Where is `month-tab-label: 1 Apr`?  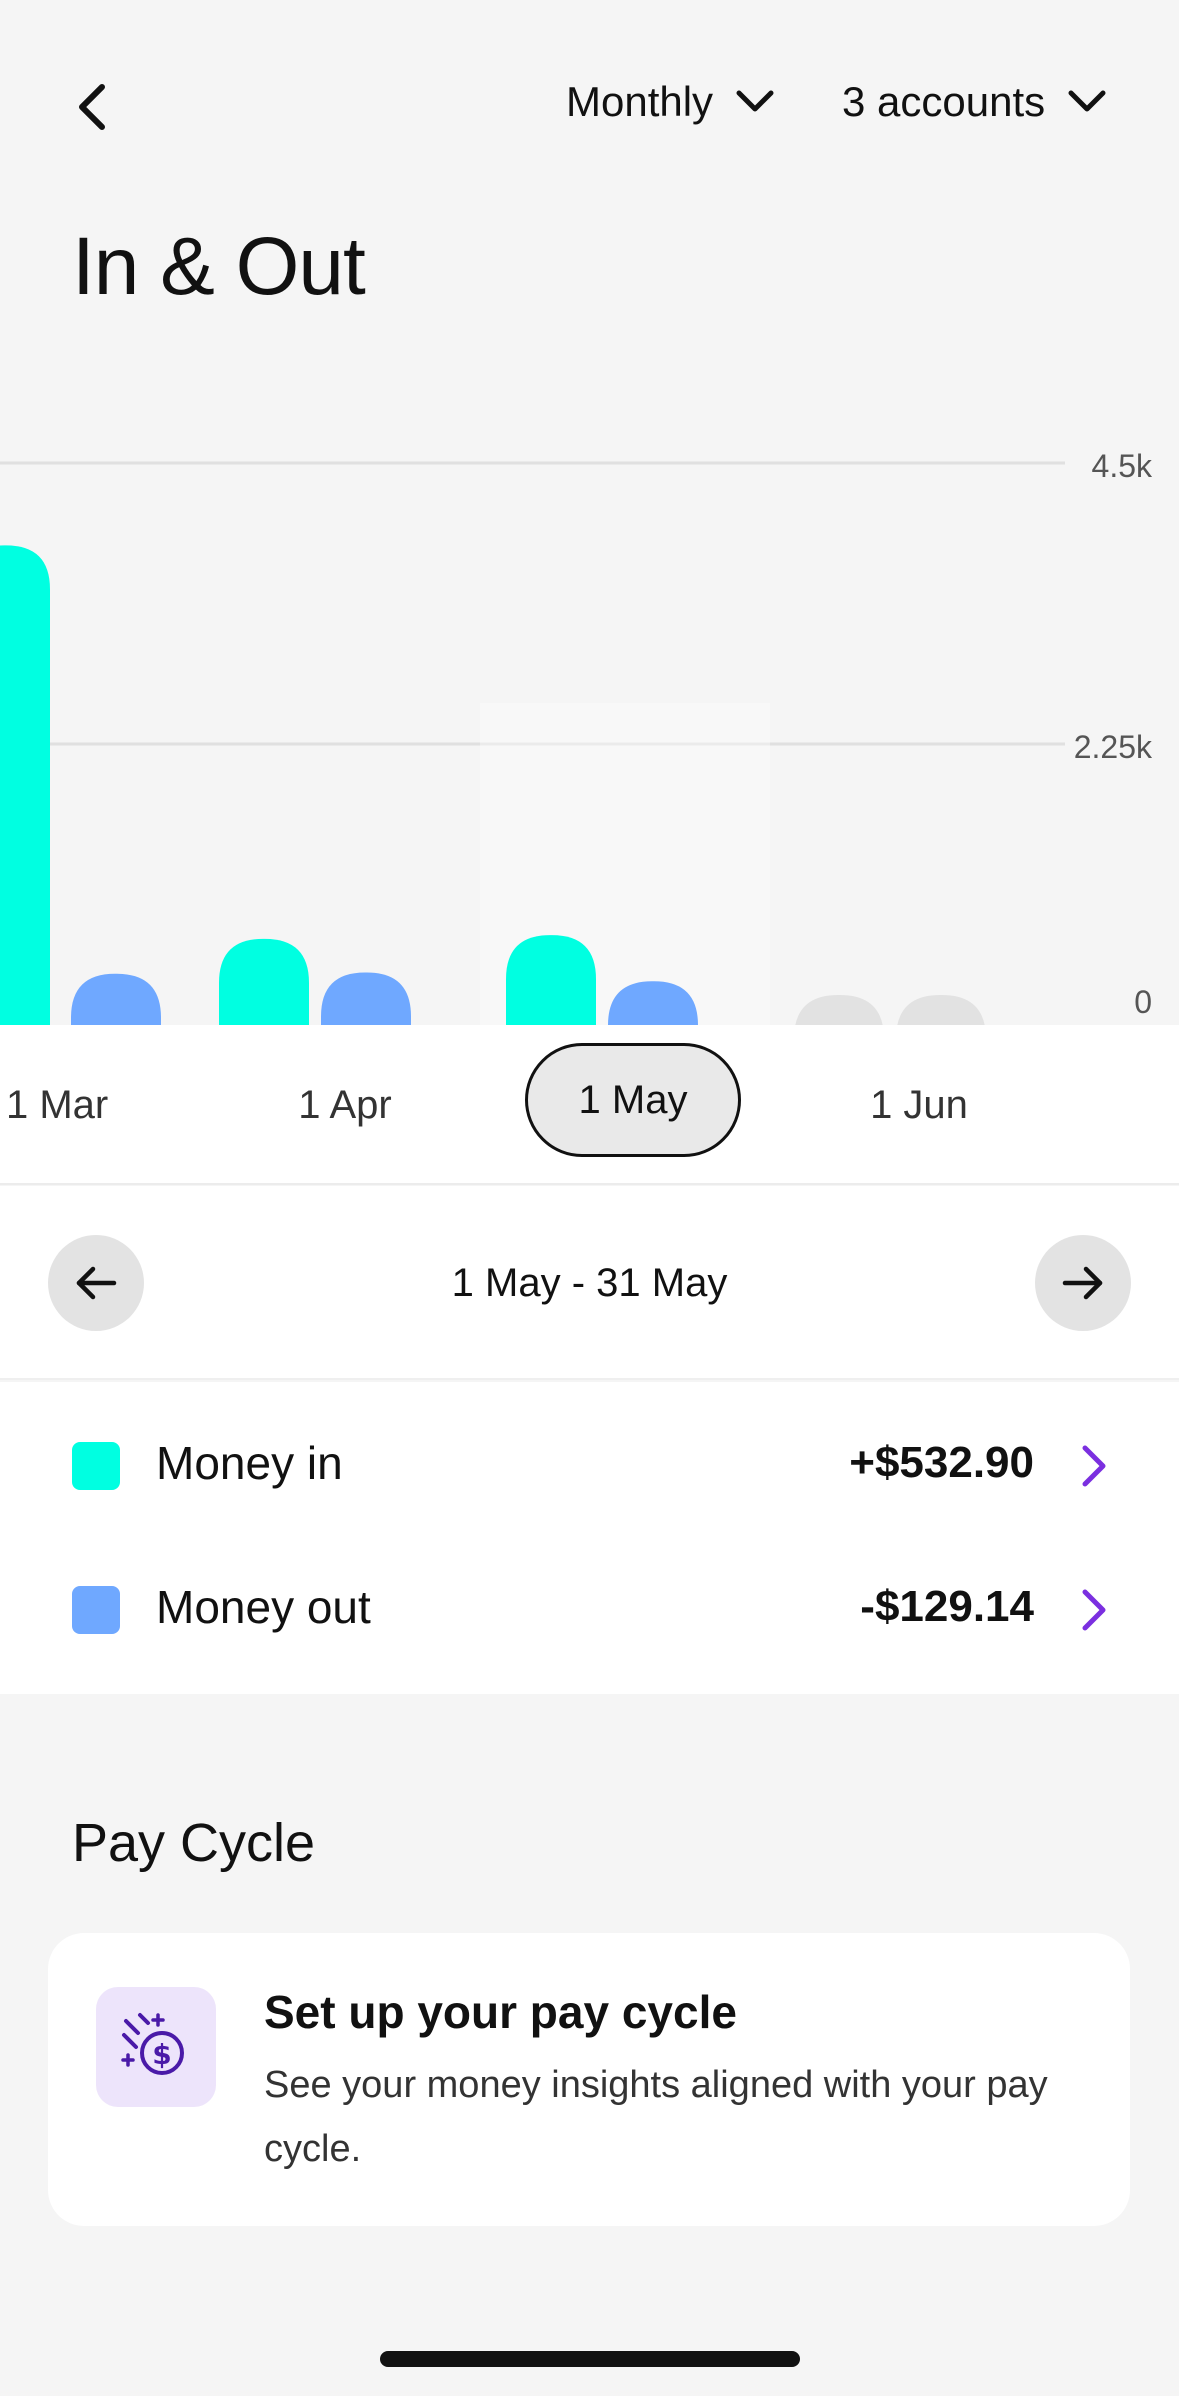 month-tab-label: 1 Apr is located at coordinates (345, 1104).